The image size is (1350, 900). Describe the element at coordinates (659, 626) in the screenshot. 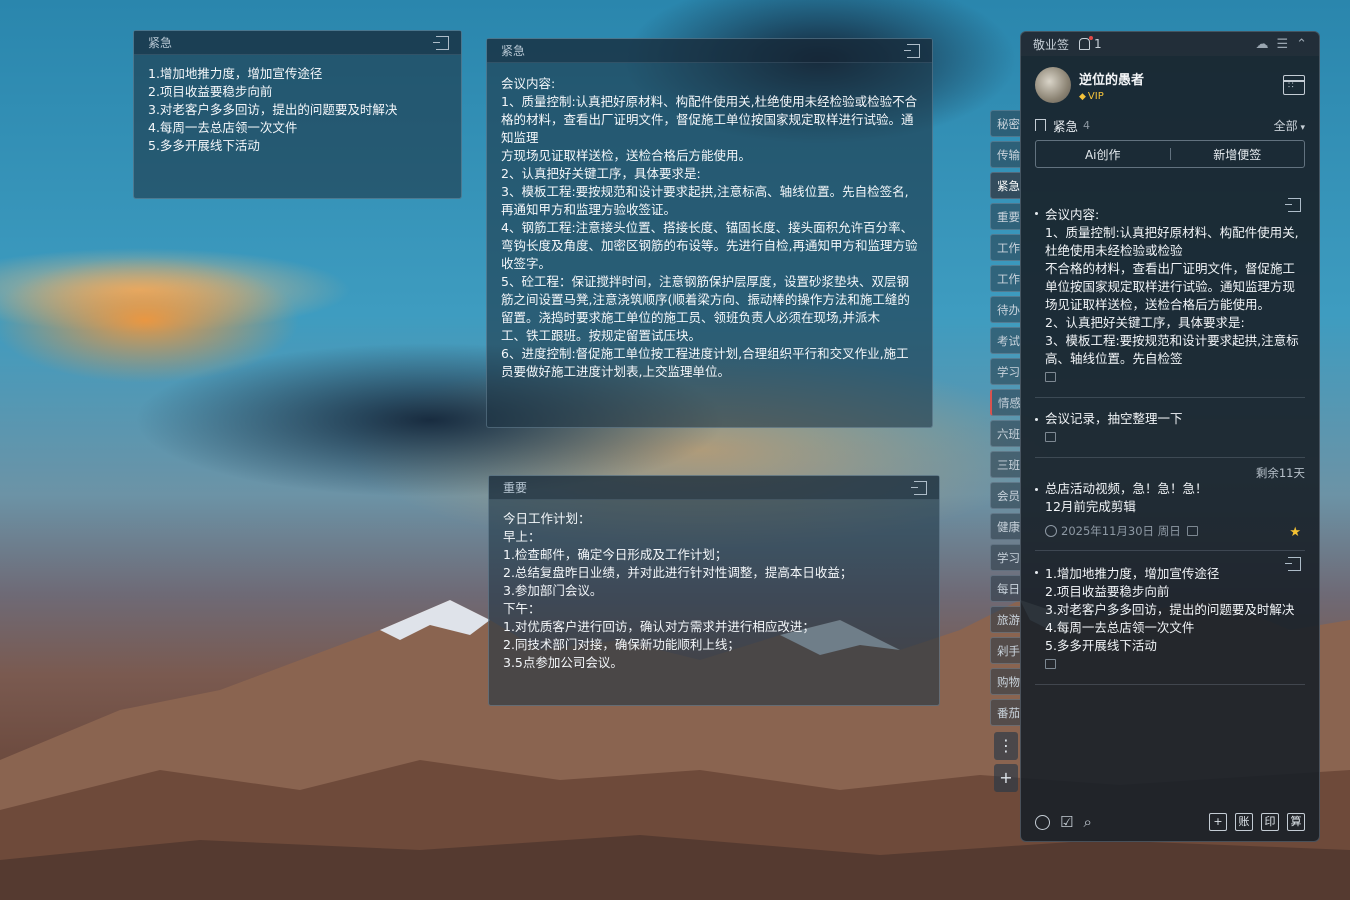

I see `note-line: 1.对优质客户进行回访，确认对方需求并进行相应改进；` at that location.